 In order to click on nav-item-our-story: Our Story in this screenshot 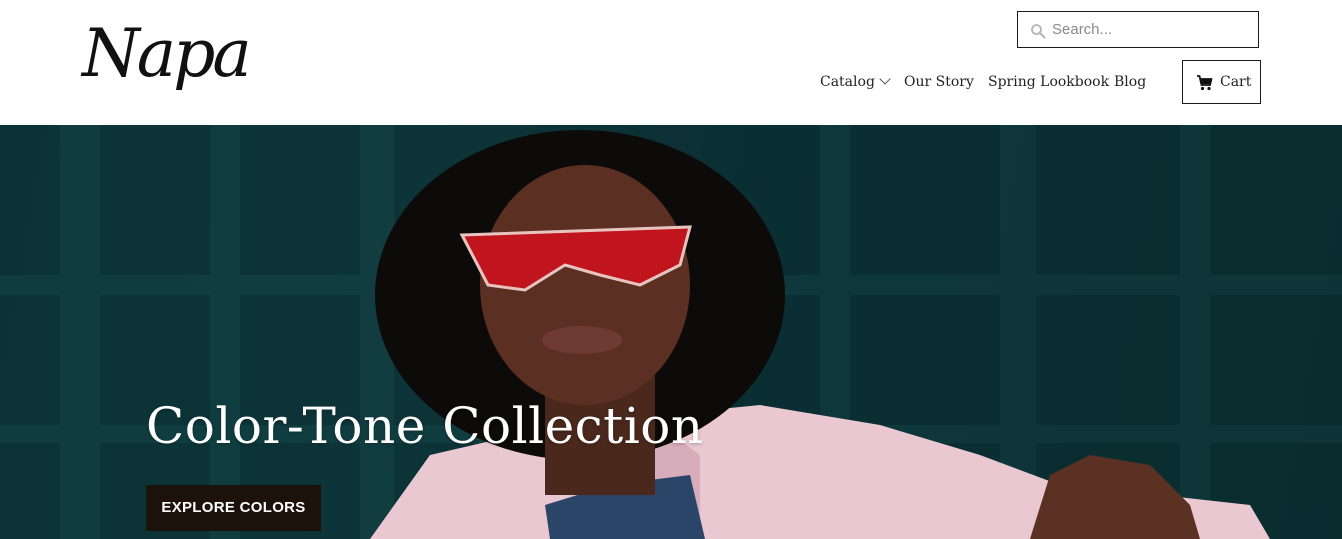, I will do `click(939, 82)`.